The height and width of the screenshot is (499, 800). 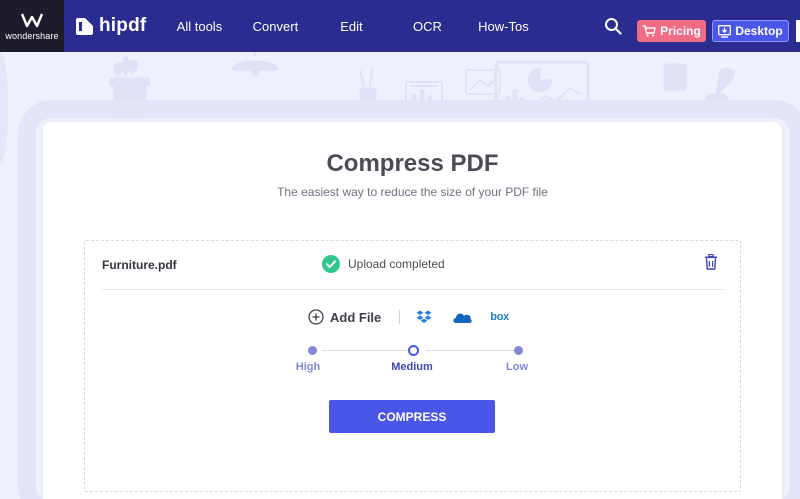 What do you see at coordinates (413, 289) in the screenshot?
I see `upload-divider` at bounding box center [413, 289].